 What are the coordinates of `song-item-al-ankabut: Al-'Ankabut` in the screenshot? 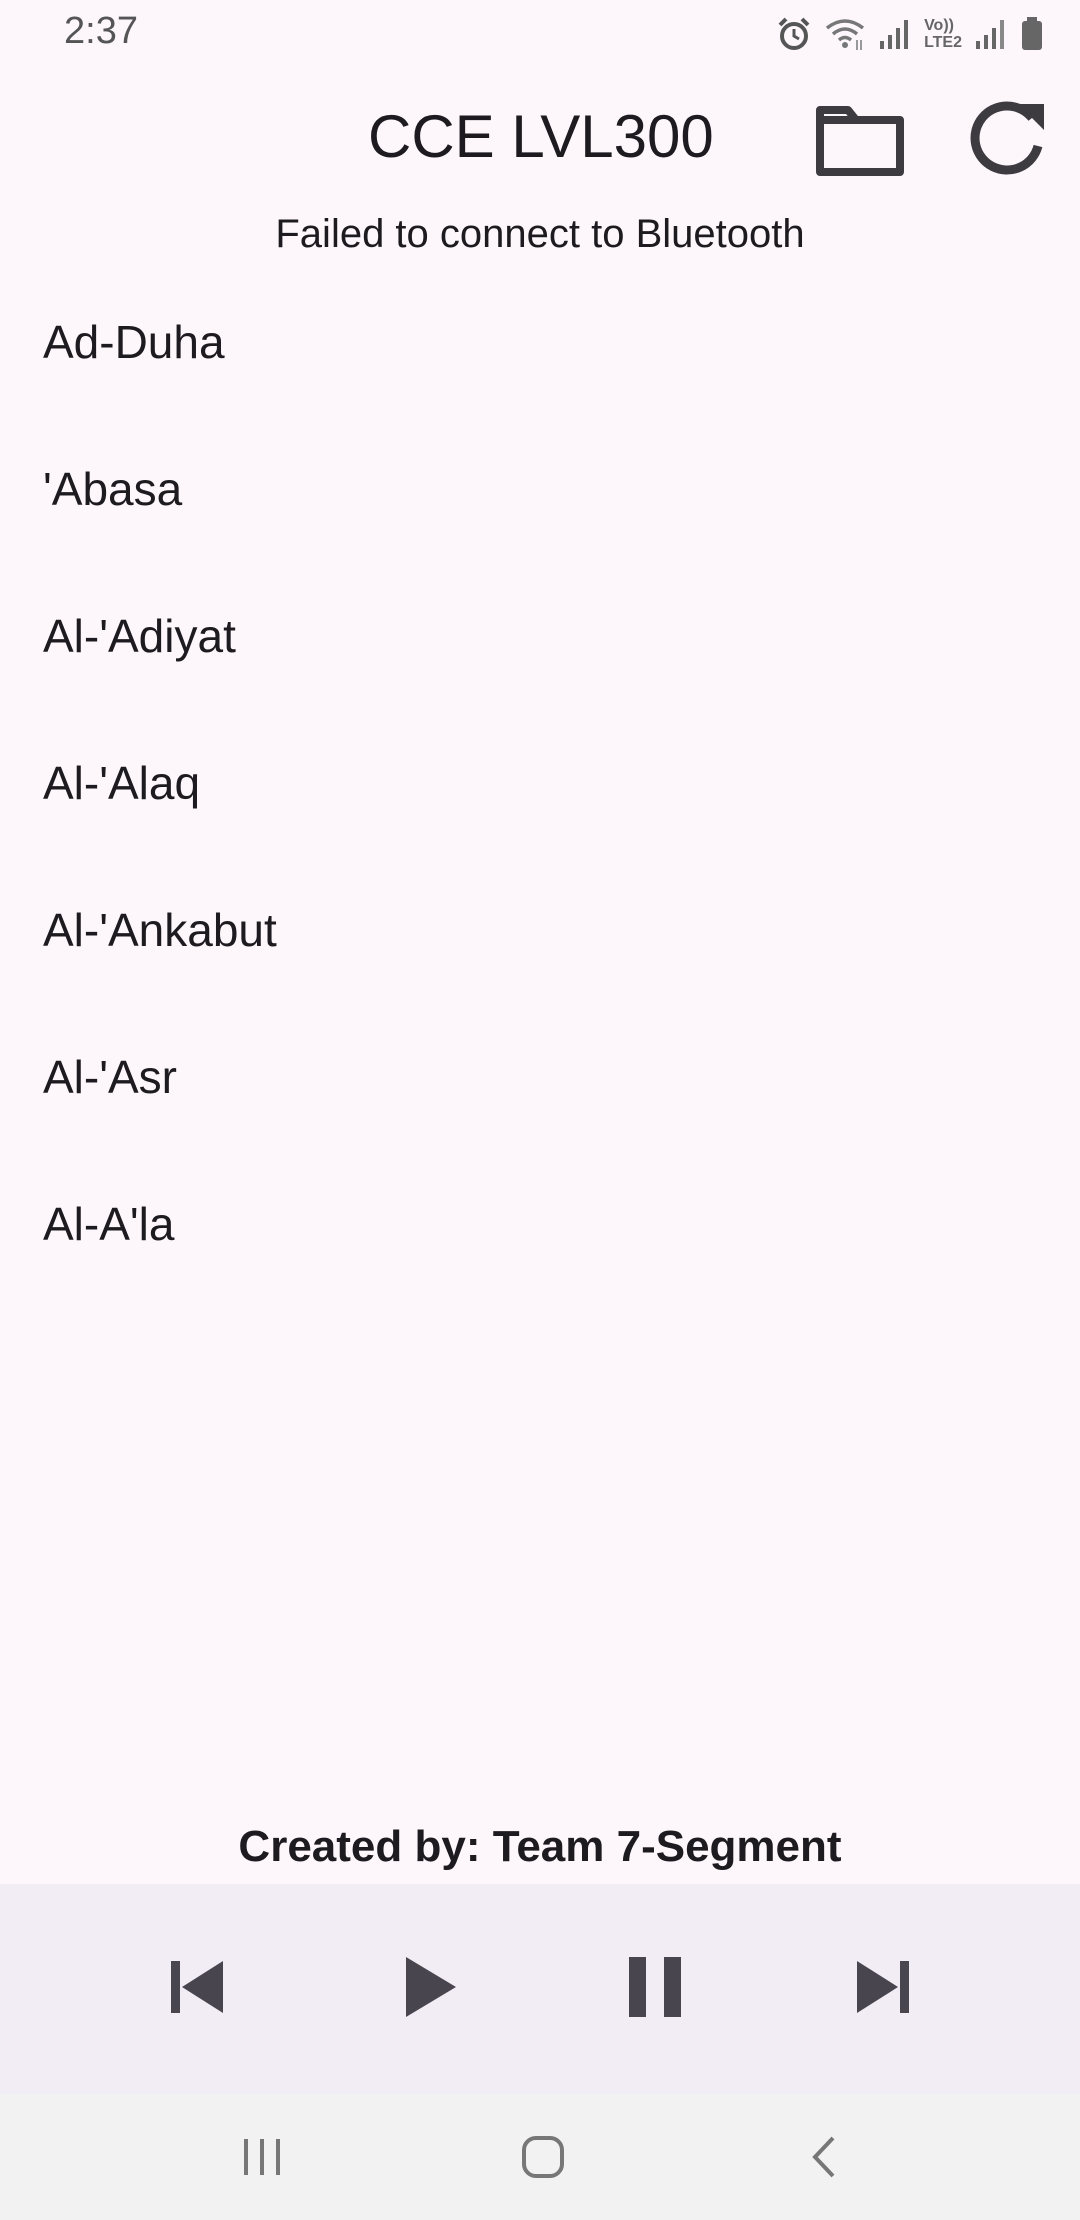 It's located at (540, 929).